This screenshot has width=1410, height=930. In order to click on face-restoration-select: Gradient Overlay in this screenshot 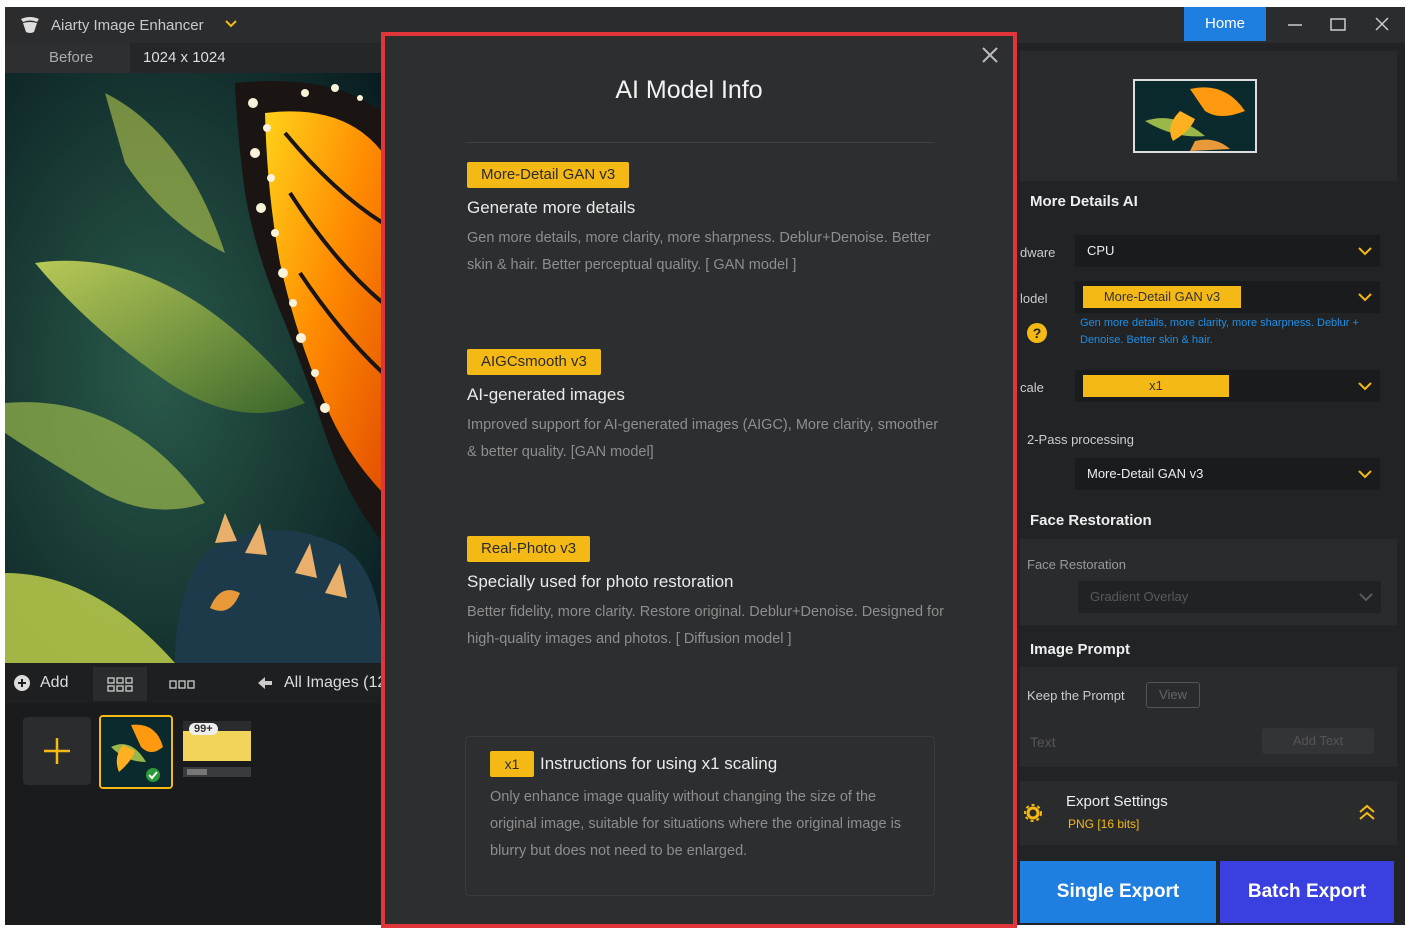, I will do `click(1229, 597)`.